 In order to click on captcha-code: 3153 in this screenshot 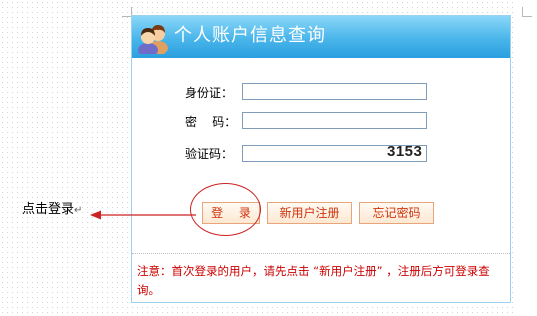, I will do `click(405, 151)`.